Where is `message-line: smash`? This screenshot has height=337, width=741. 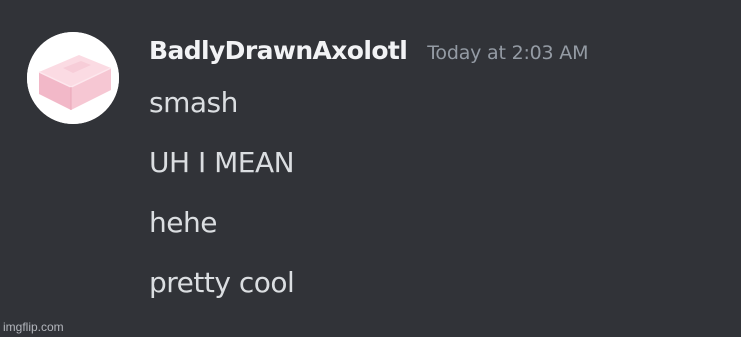
message-line: smash is located at coordinates (193, 102).